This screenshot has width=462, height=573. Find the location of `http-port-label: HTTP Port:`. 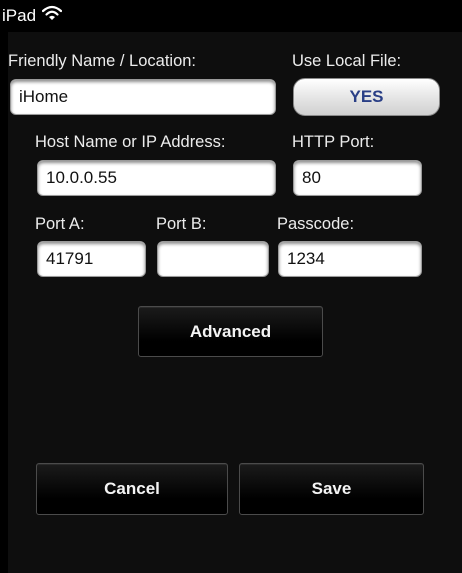

http-port-label: HTTP Port: is located at coordinates (333, 142).